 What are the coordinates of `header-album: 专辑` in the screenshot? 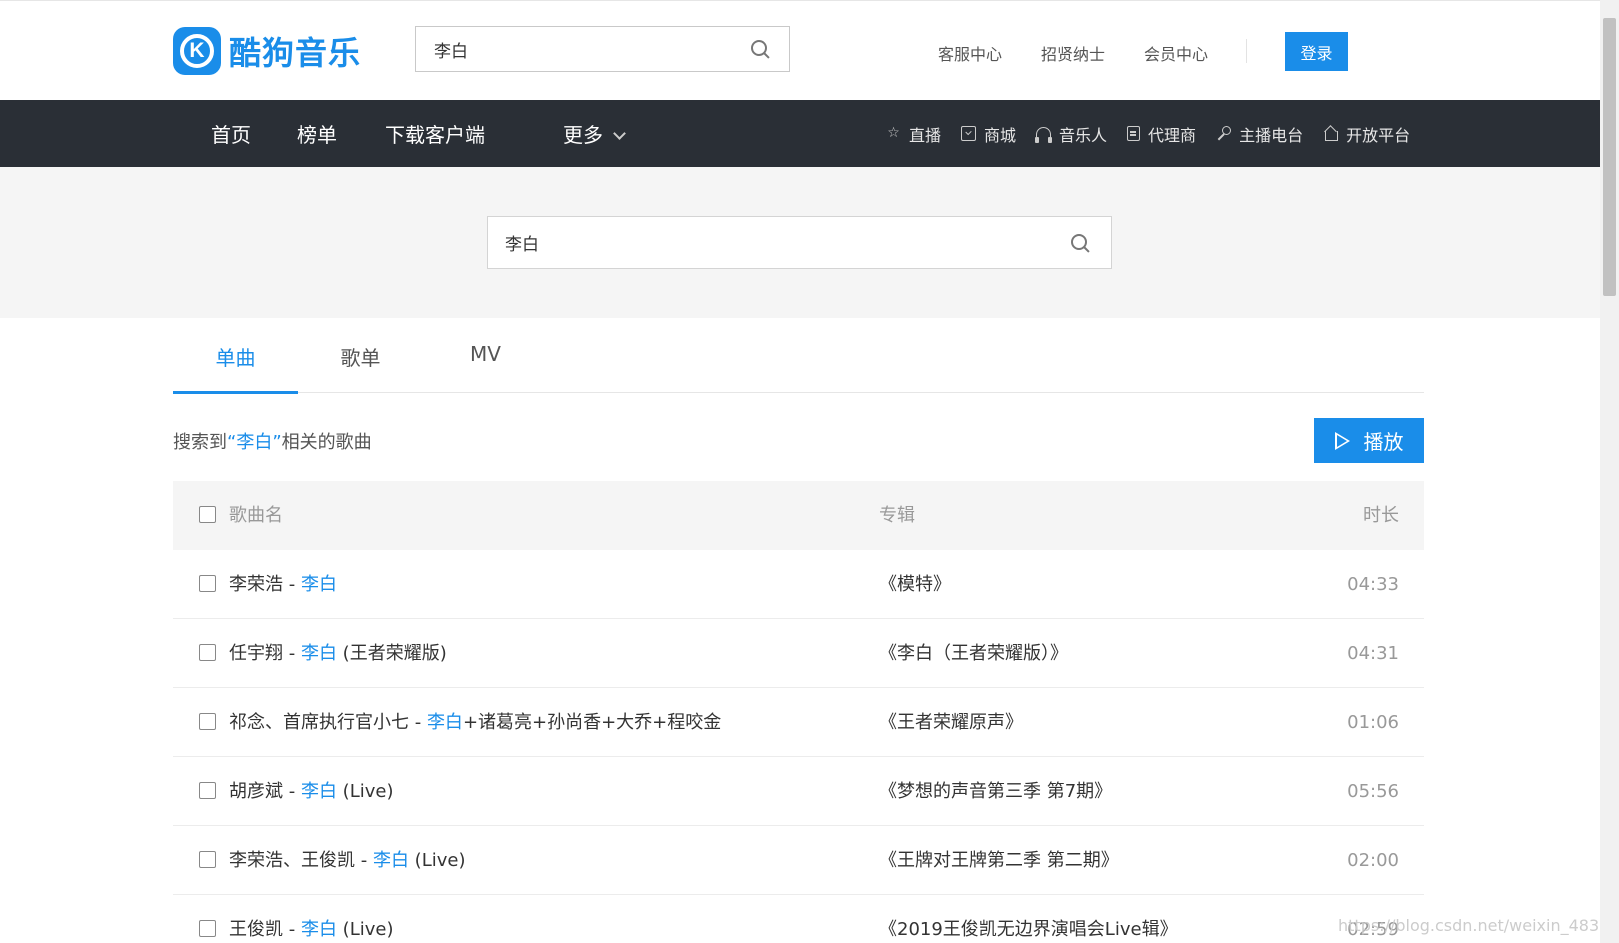 It's located at (897, 515).